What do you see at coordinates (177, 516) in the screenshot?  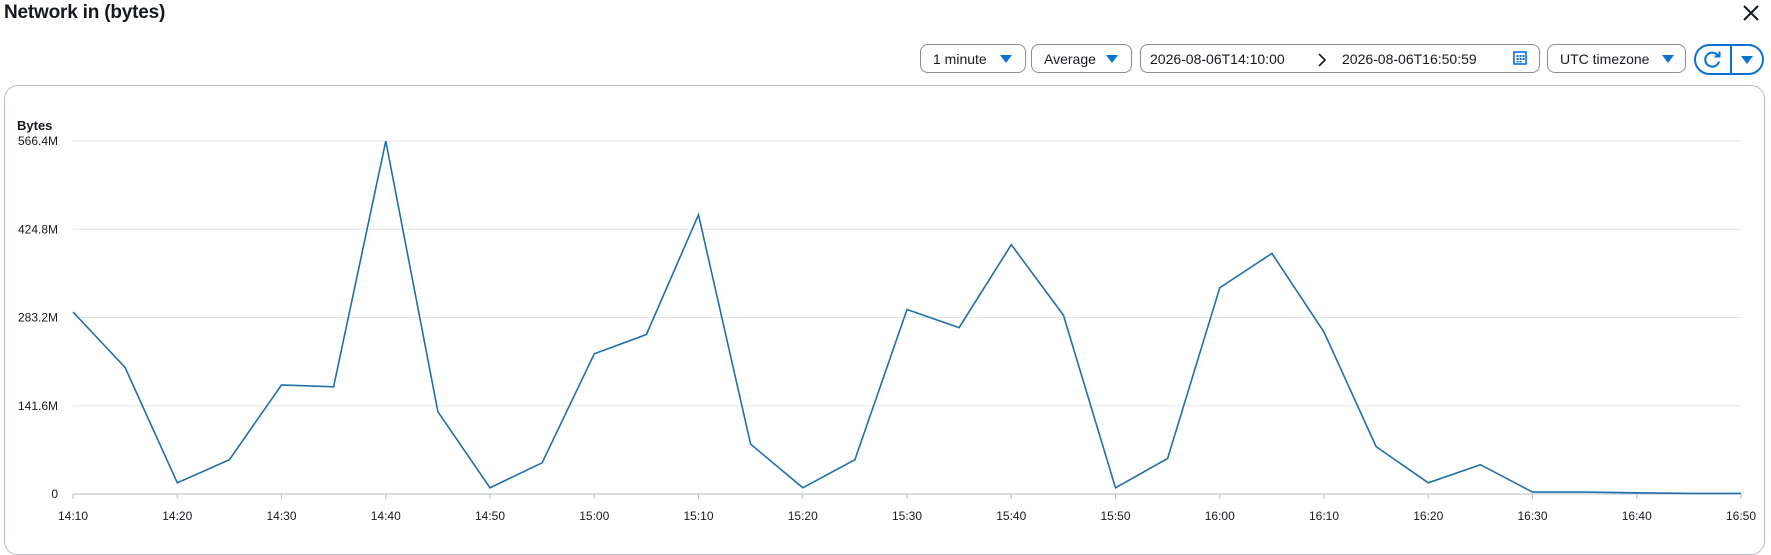 I see `x-tick-label: 14:20` at bounding box center [177, 516].